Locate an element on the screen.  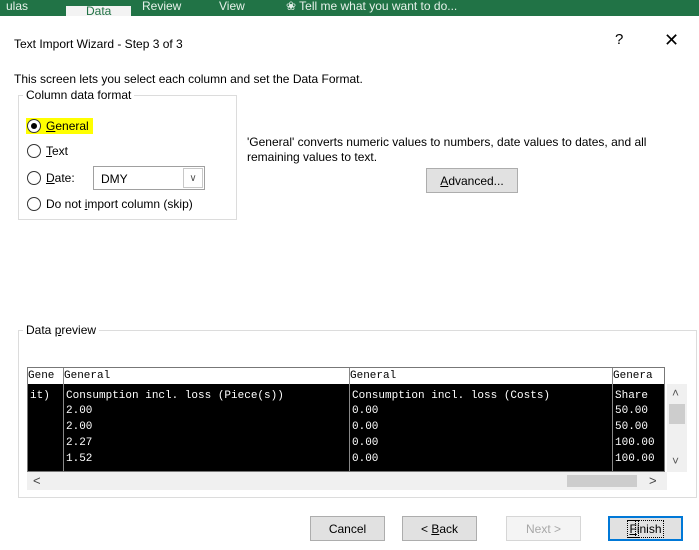
column-header-3: General is located at coordinates (481, 376).